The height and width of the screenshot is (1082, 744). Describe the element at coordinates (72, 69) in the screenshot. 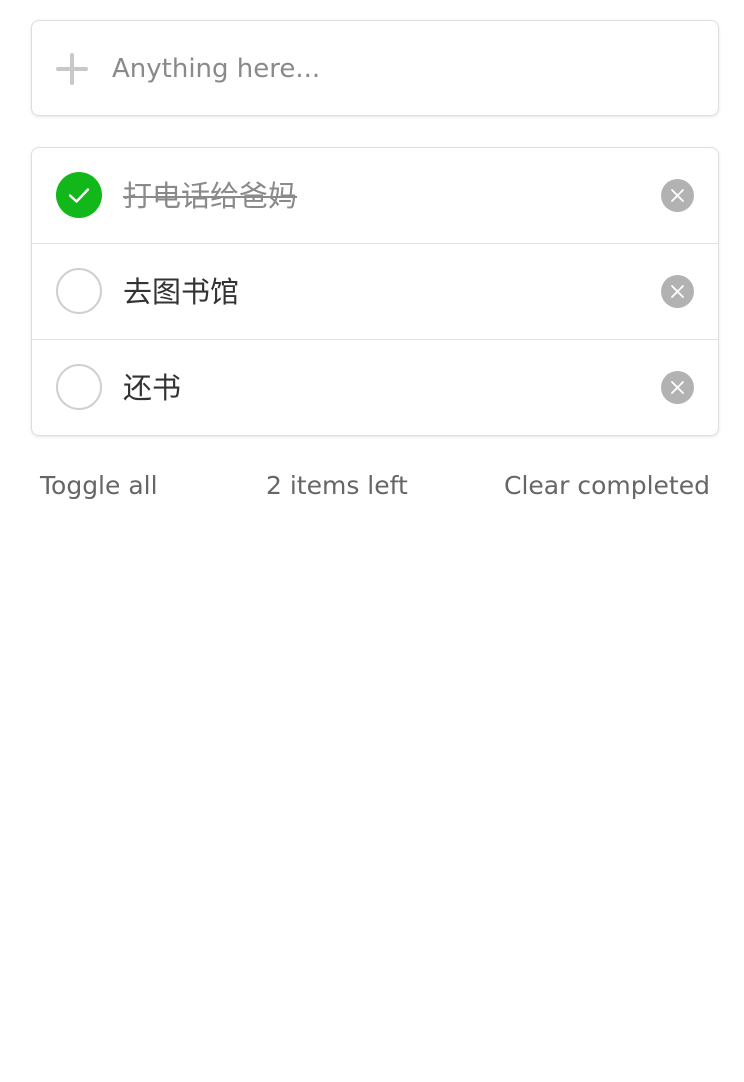

I see `plus-icon` at that location.